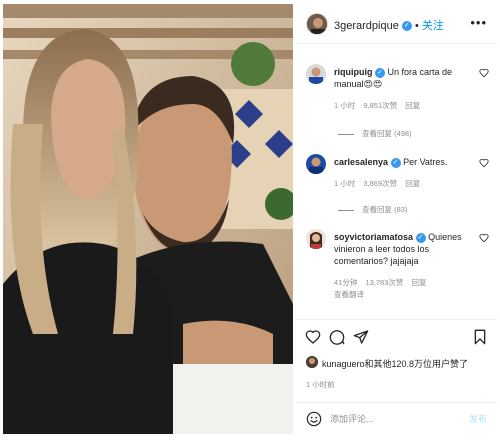  I want to click on post-comment-button: 发布, so click(478, 418).